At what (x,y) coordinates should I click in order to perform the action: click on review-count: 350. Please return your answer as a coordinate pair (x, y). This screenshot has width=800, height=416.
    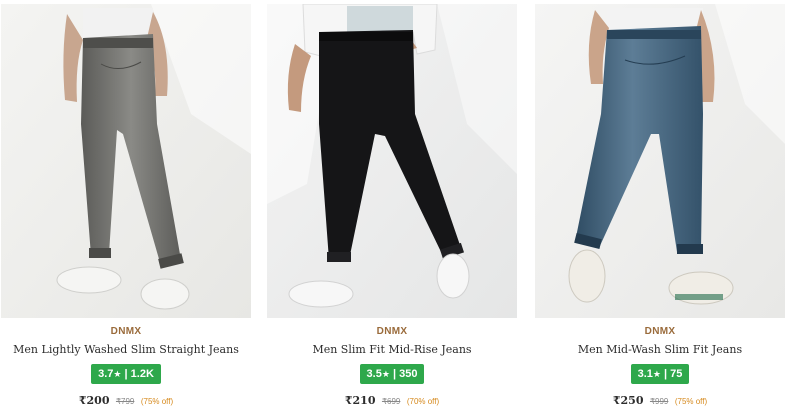
    Looking at the image, I should click on (408, 374).